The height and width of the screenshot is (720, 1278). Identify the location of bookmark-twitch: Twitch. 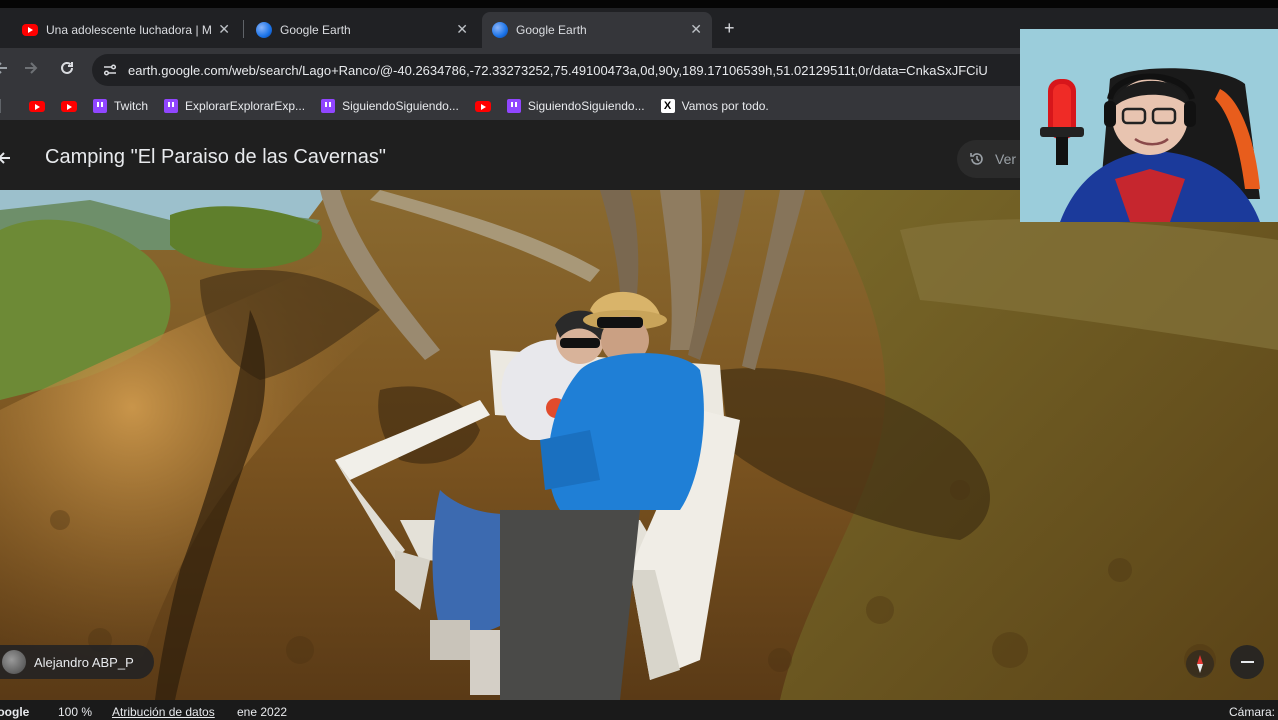
(120, 106).